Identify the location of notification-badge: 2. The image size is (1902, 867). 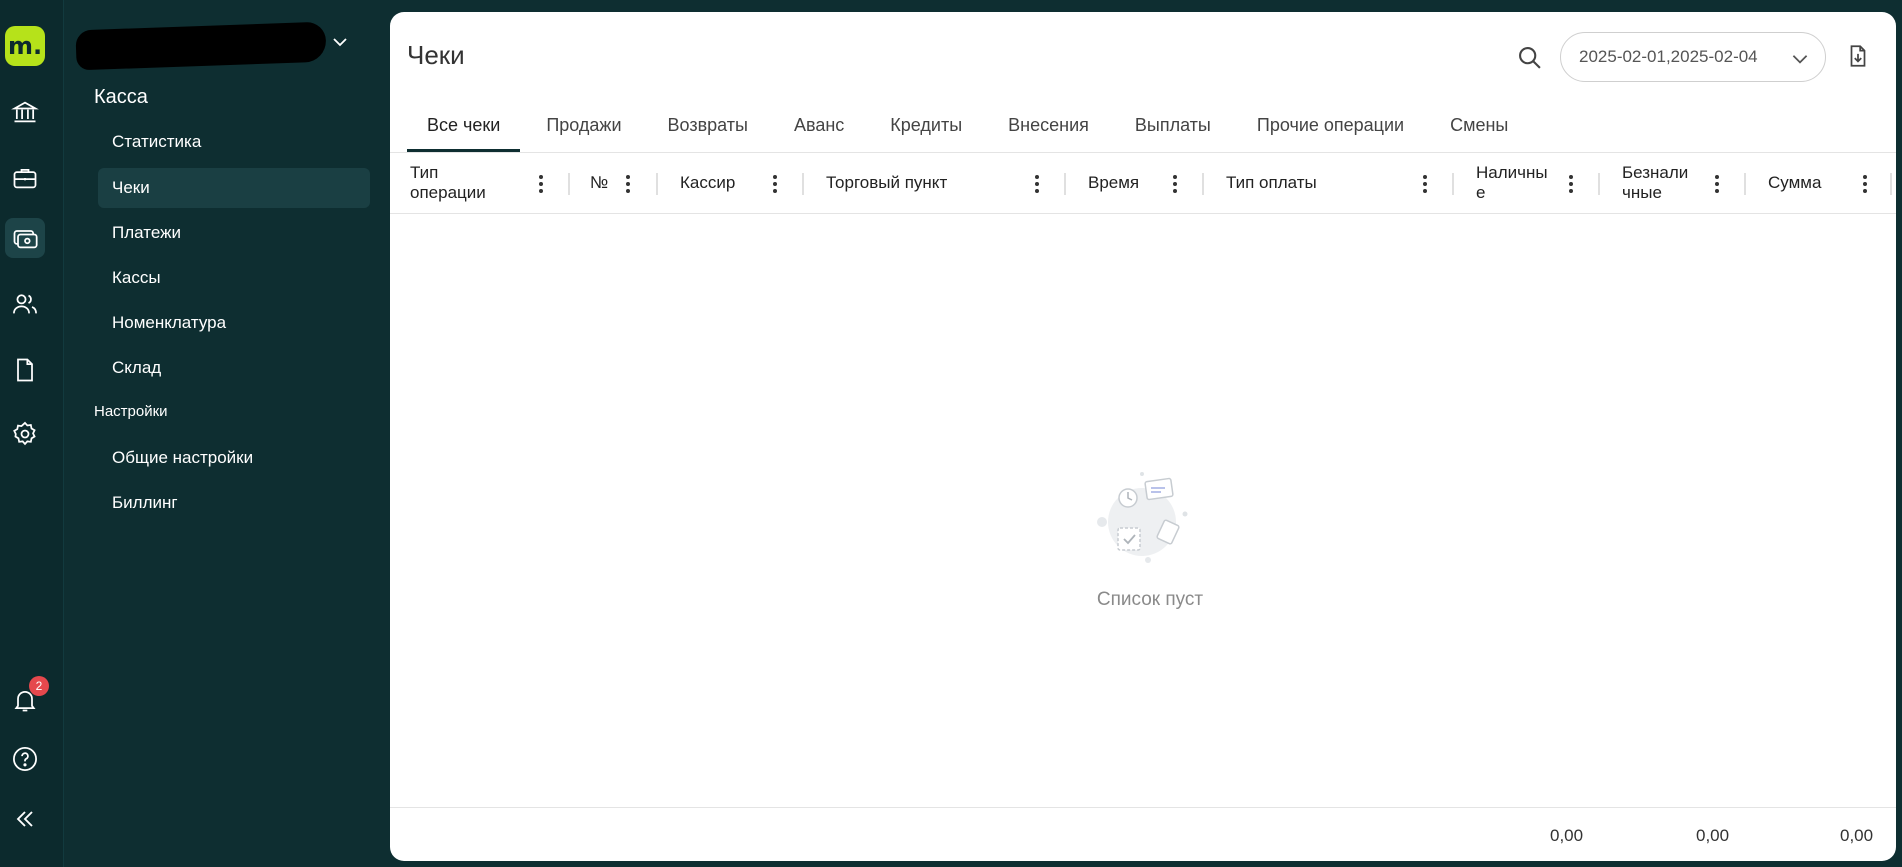
(39, 686).